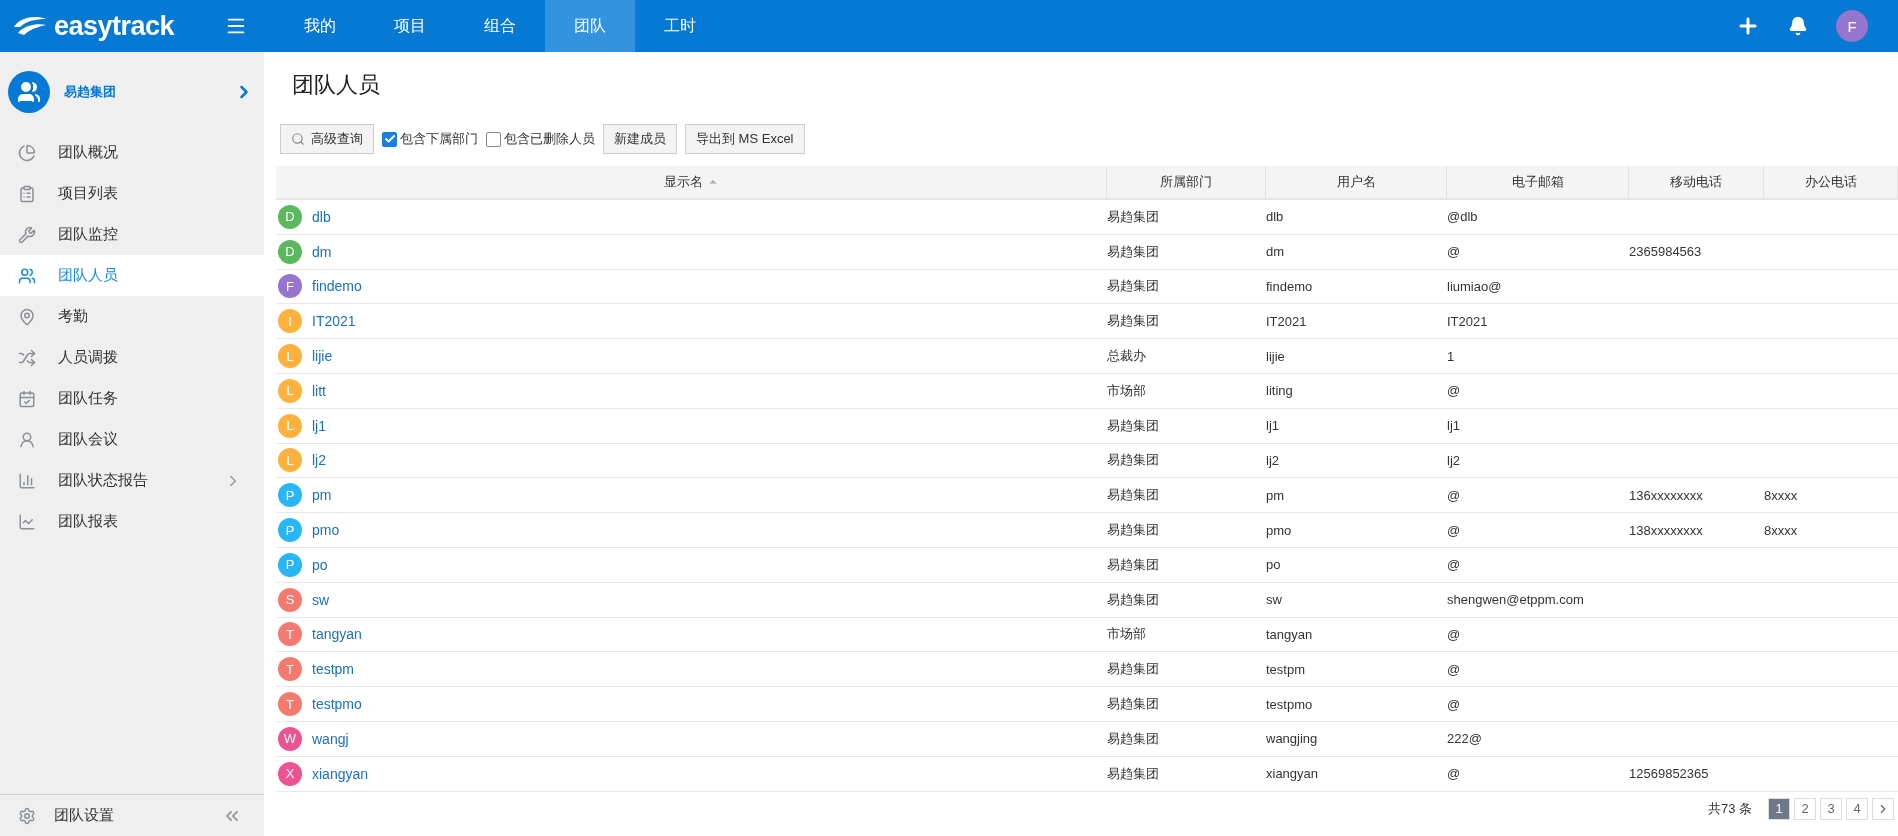  Describe the element at coordinates (590, 26) in the screenshot. I see `nav-tab: 团队` at that location.